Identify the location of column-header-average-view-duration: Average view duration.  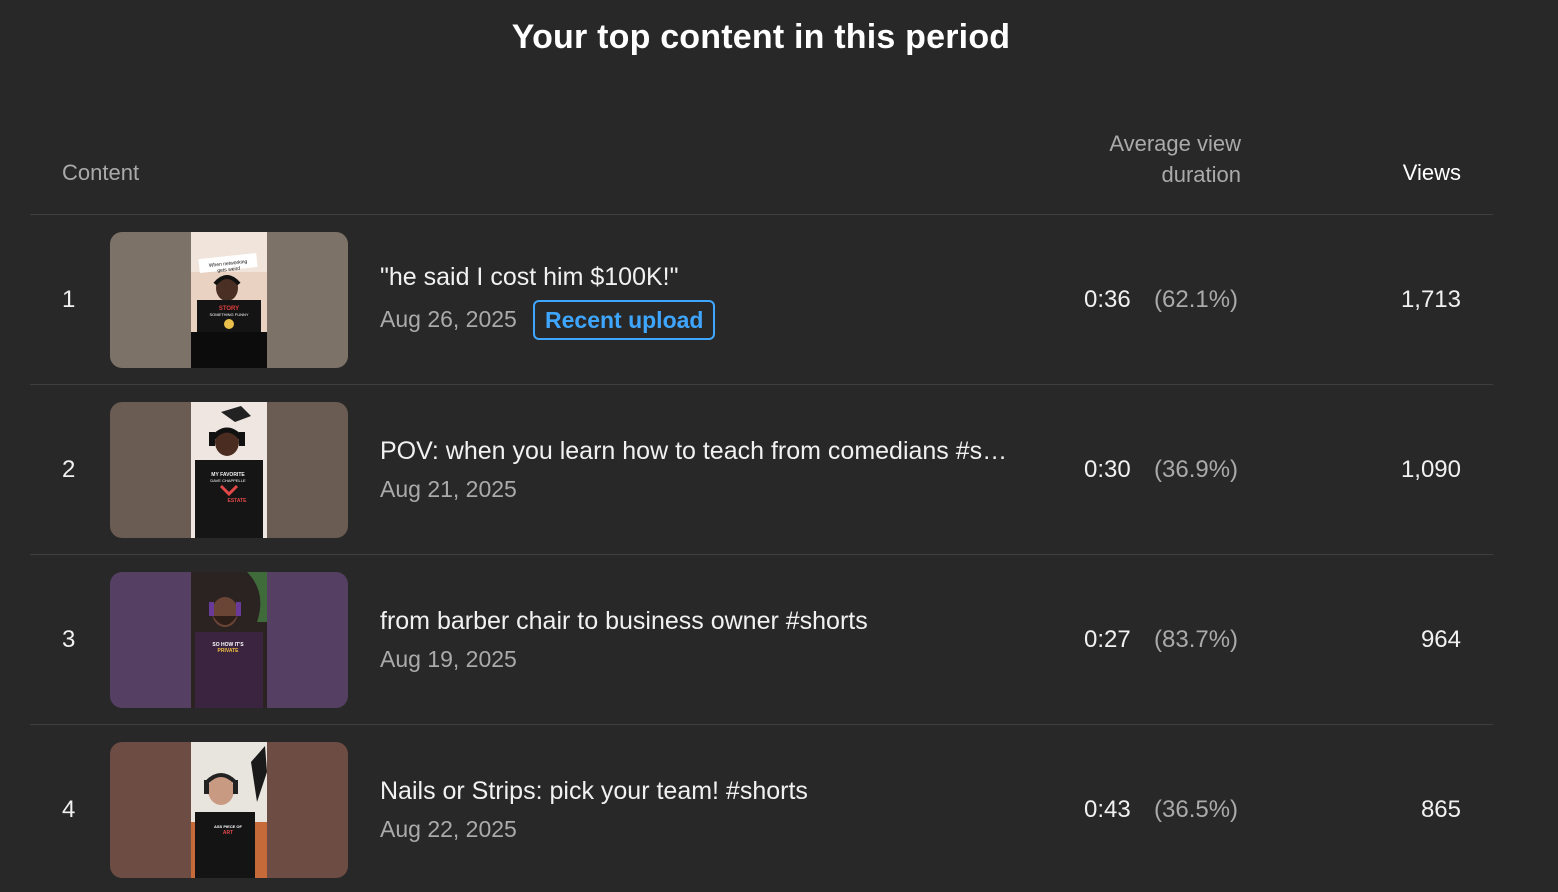
(1150, 159).